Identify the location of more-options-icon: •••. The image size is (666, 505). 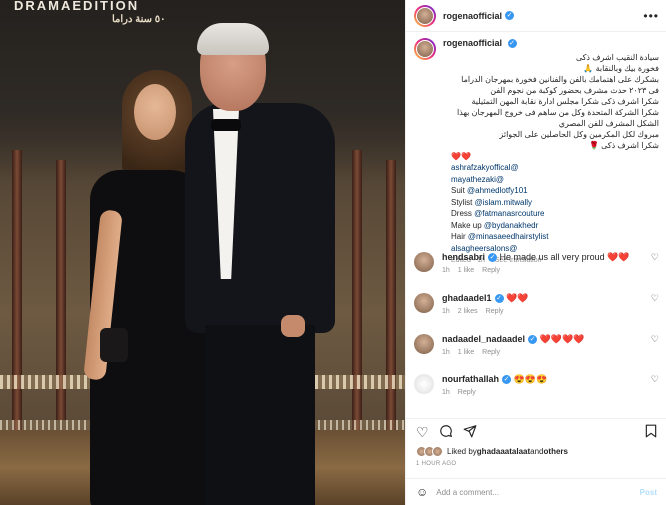
(651, 16).